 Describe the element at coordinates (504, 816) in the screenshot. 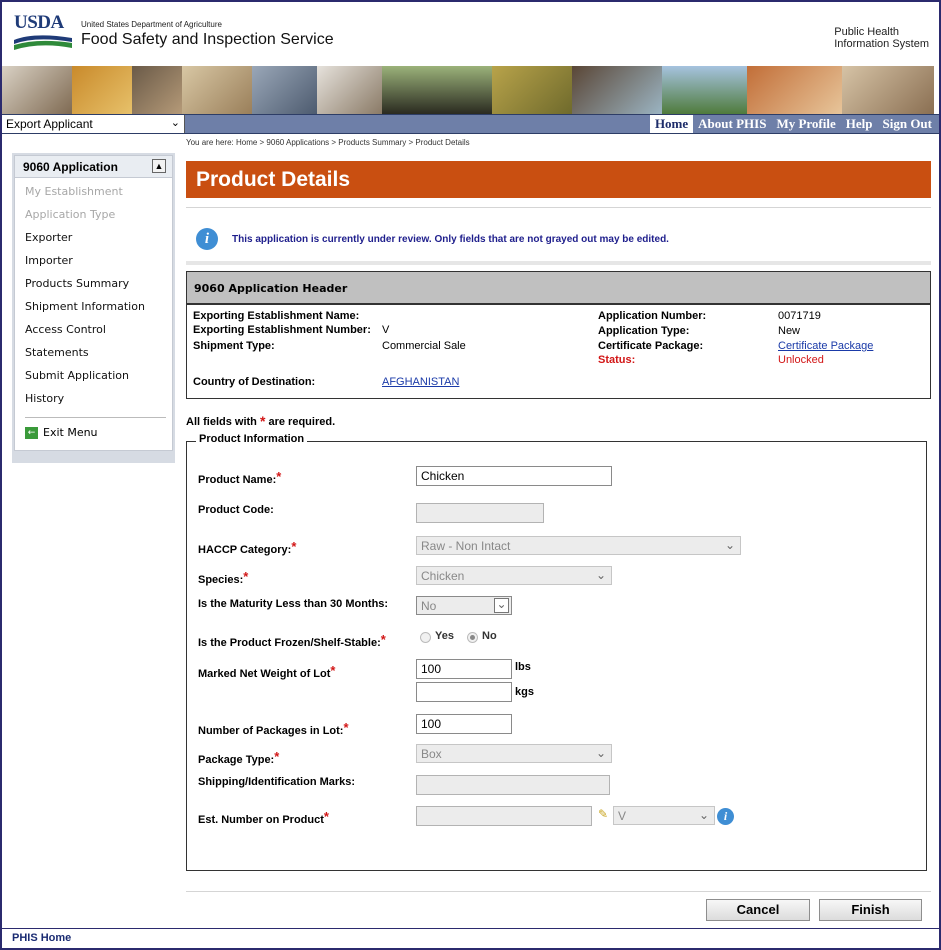

I see `est-number-input` at that location.